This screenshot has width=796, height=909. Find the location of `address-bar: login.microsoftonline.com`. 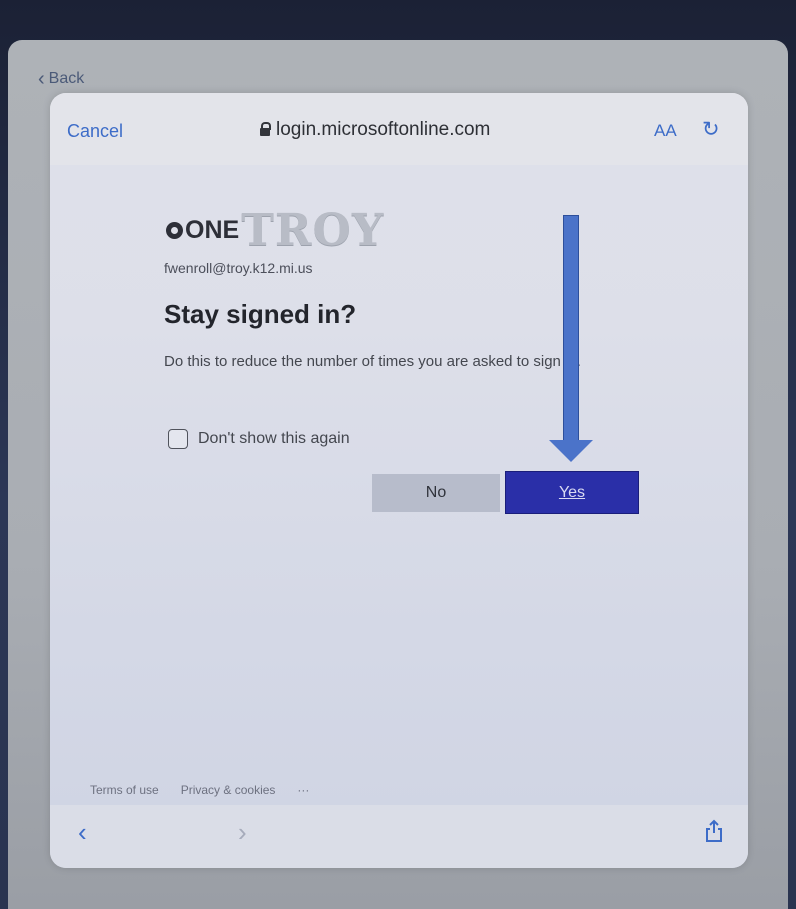

address-bar: login.microsoftonline.com is located at coordinates (375, 130).